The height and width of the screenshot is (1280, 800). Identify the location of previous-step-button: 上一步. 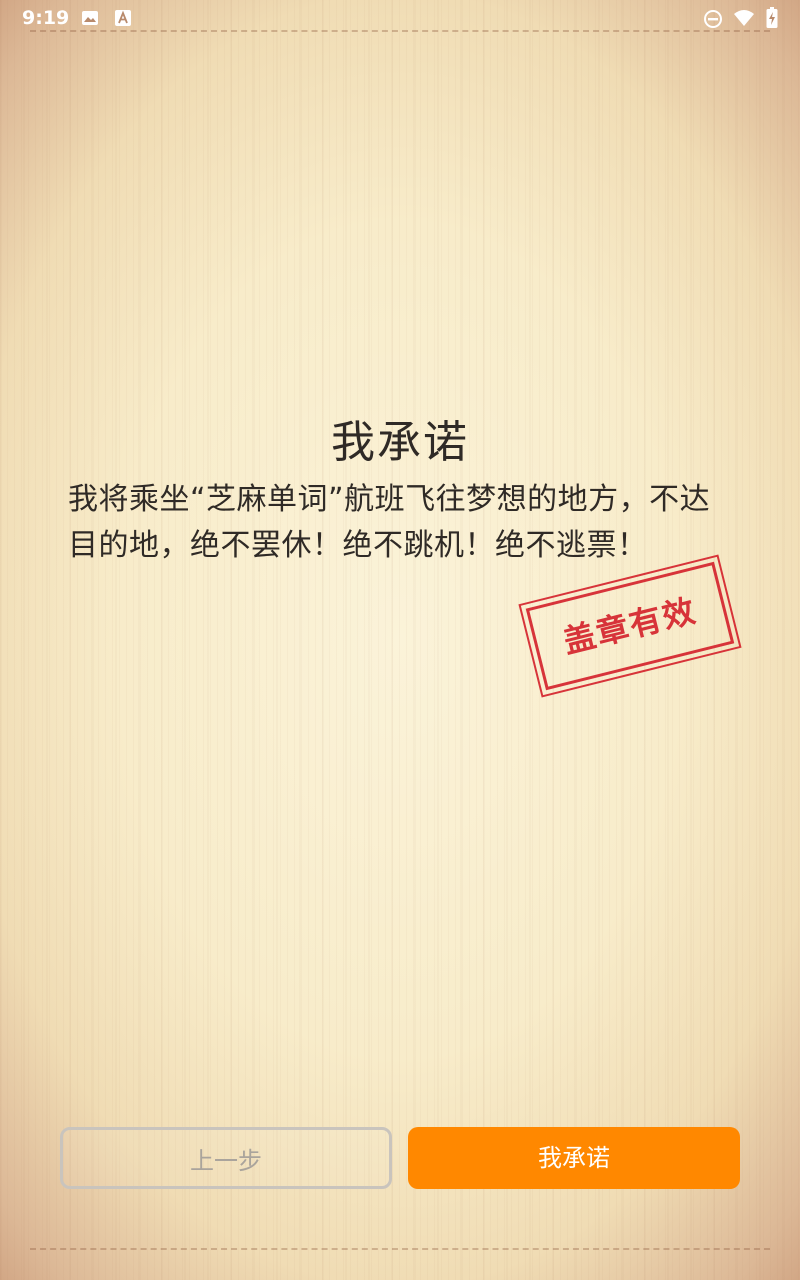
(226, 1158).